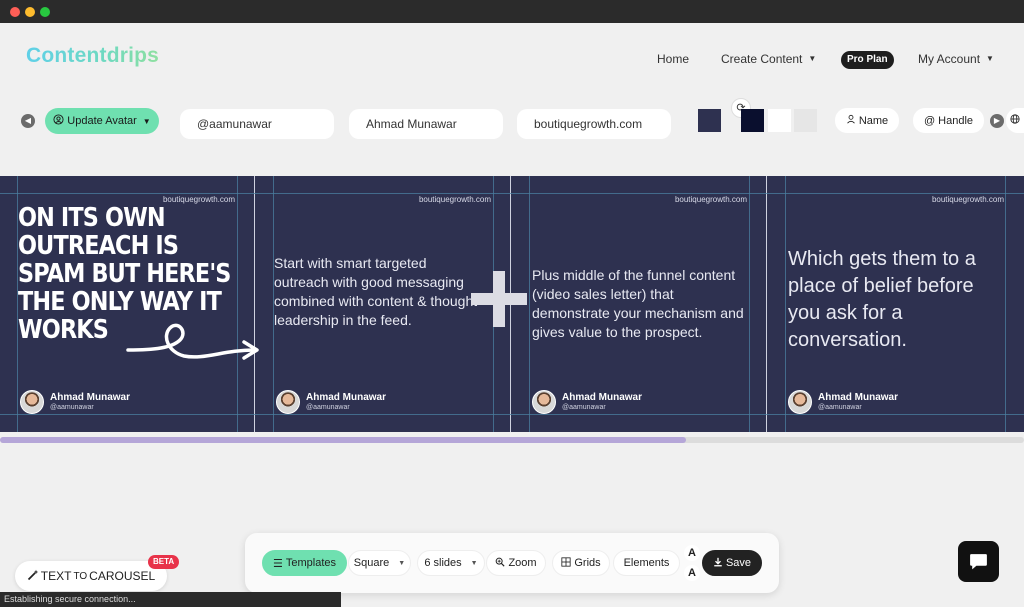 This screenshot has width=1024, height=607. What do you see at coordinates (257, 124) in the screenshot?
I see `handle-input: @aamunawar` at bounding box center [257, 124].